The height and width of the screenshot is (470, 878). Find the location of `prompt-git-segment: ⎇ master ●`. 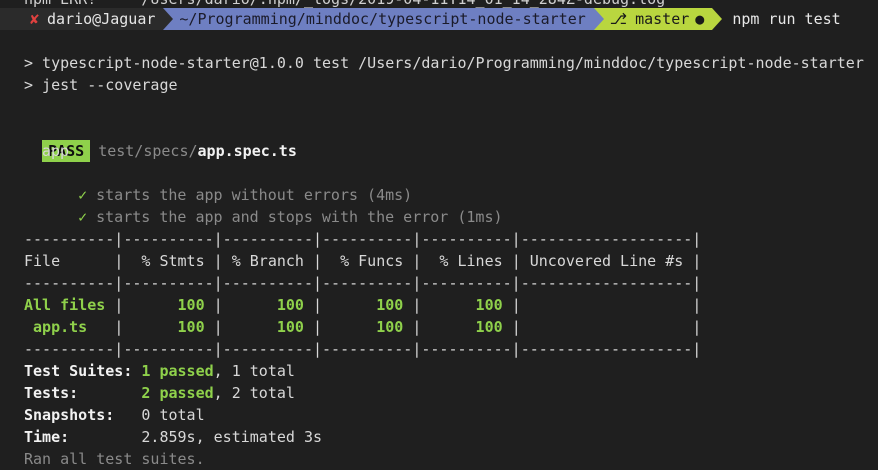

prompt-git-segment: ⎇ master ● is located at coordinates (658, 19).